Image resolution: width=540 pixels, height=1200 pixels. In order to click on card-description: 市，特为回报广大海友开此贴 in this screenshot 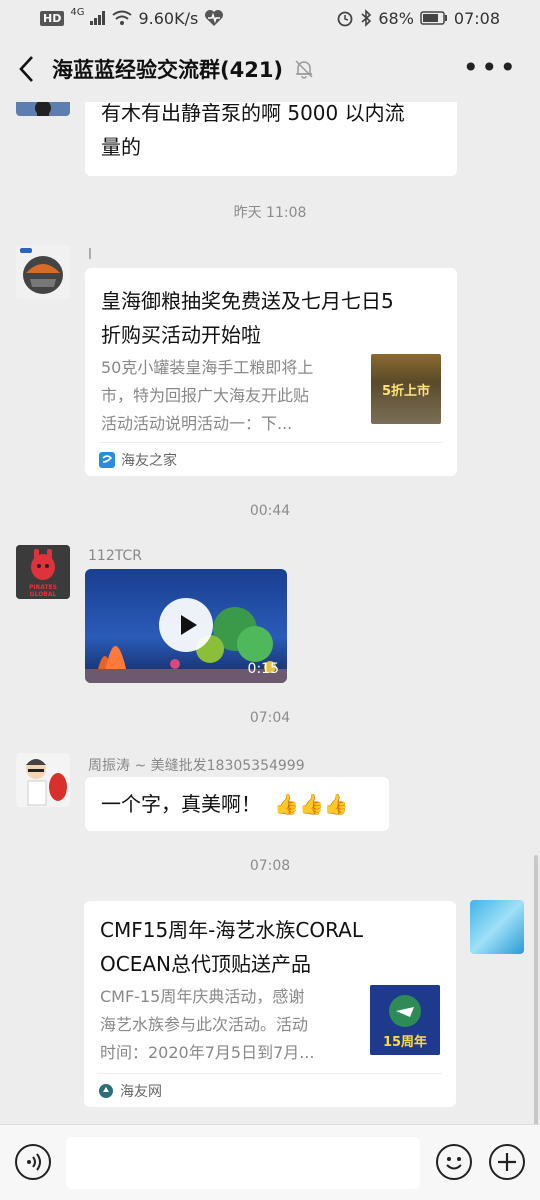, I will do `click(205, 395)`.